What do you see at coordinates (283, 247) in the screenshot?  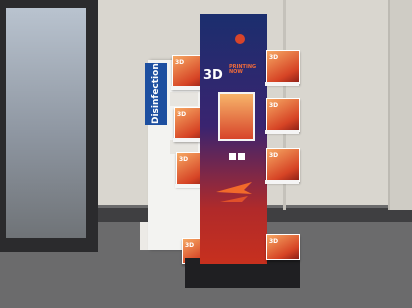 I see `brochure-stack: 3D` at bounding box center [283, 247].